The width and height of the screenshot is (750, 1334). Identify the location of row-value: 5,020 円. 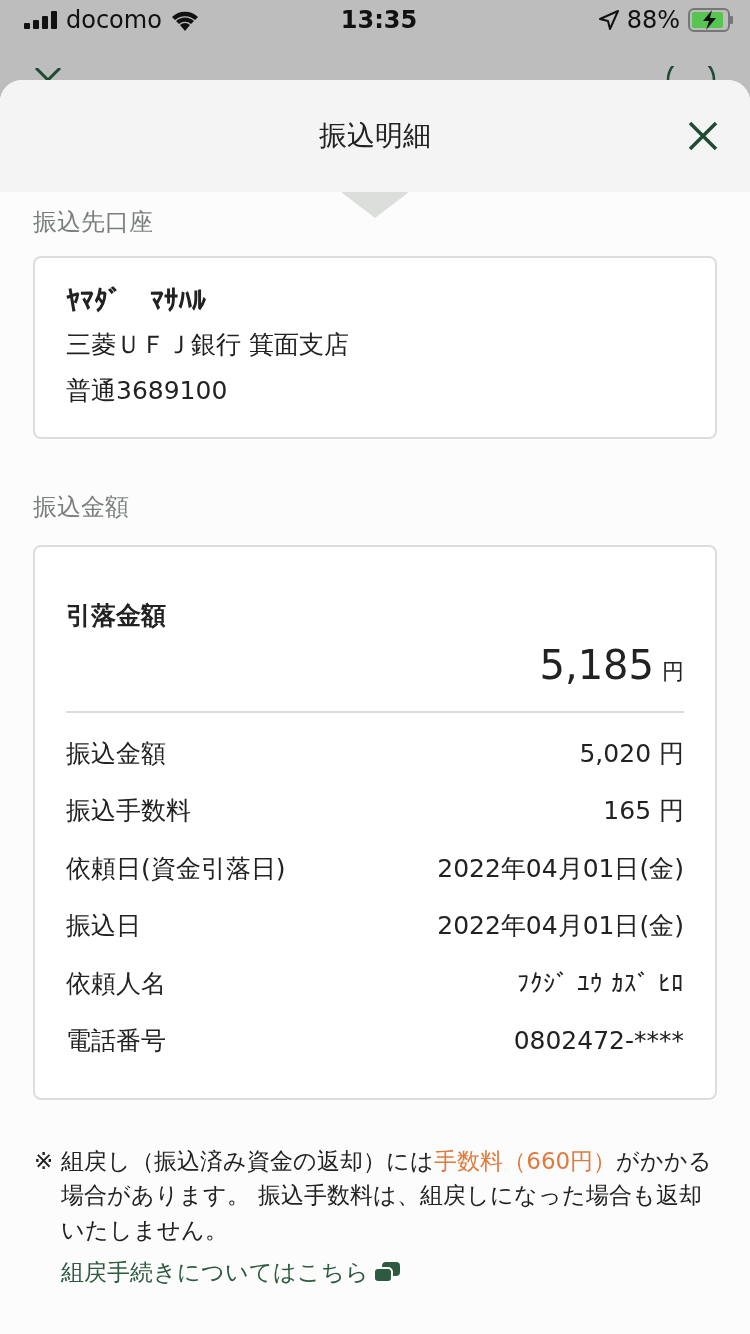
(631, 753).